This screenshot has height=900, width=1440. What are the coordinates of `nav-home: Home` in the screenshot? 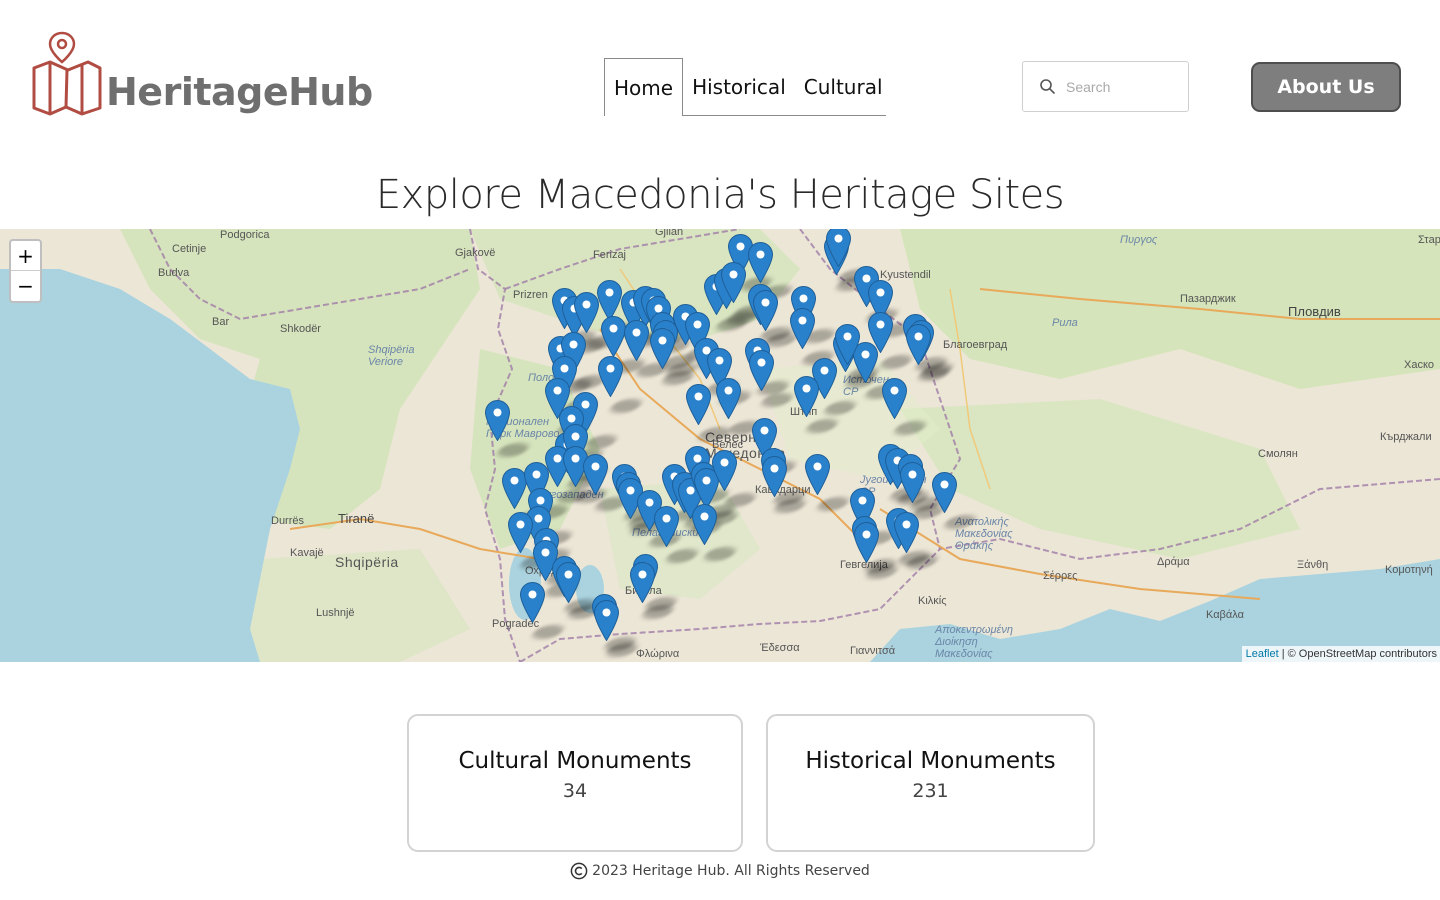 It's located at (644, 87).